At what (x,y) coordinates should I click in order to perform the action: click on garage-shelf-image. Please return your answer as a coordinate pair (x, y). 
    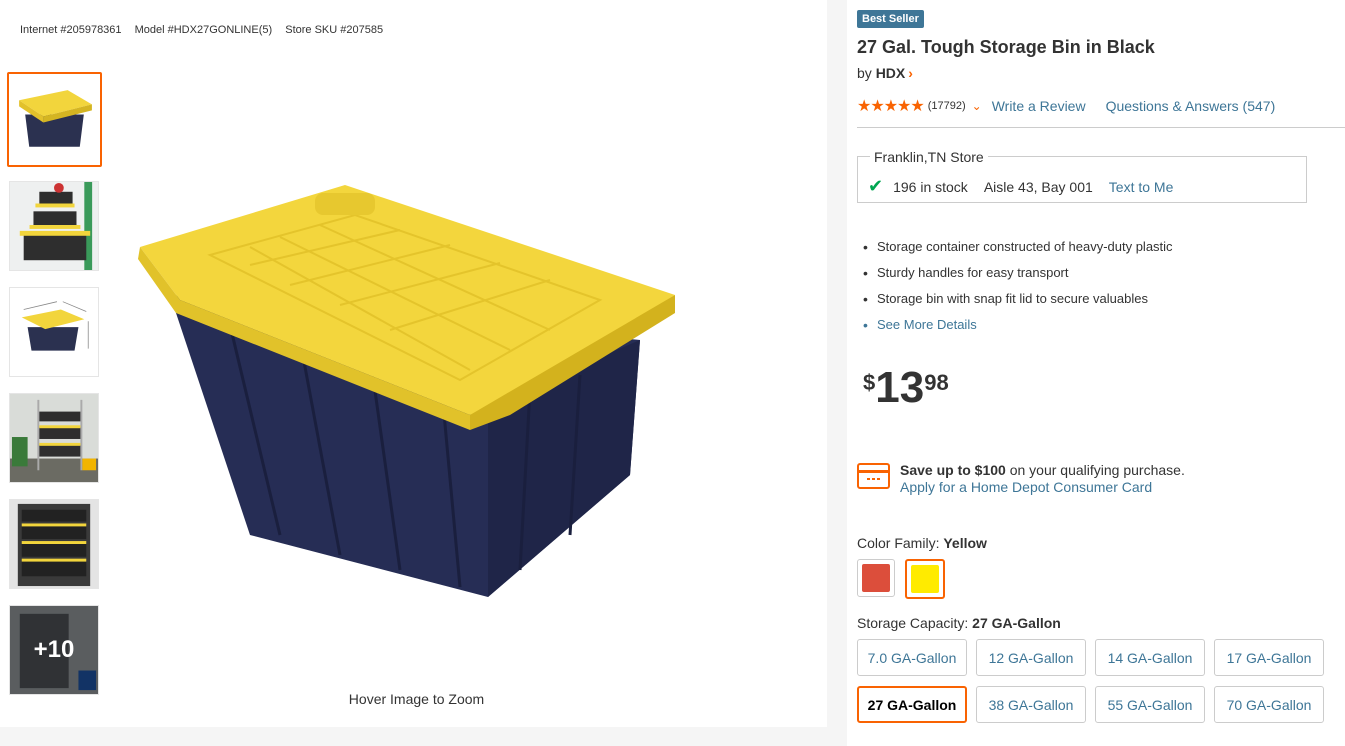
    Looking at the image, I should click on (54, 438).